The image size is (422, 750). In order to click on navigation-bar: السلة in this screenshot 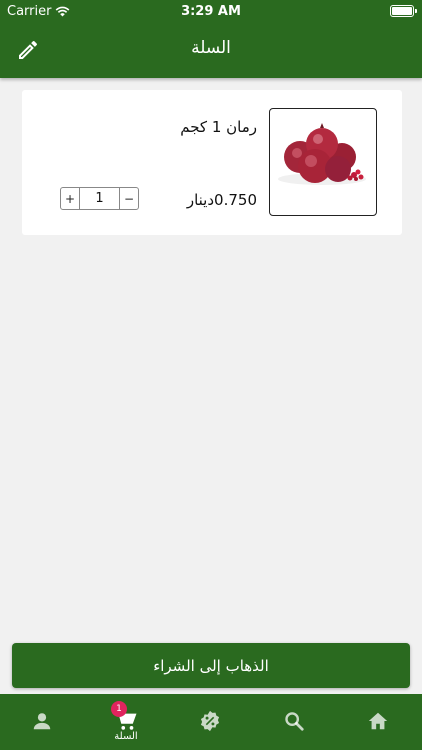, I will do `click(211, 50)`.